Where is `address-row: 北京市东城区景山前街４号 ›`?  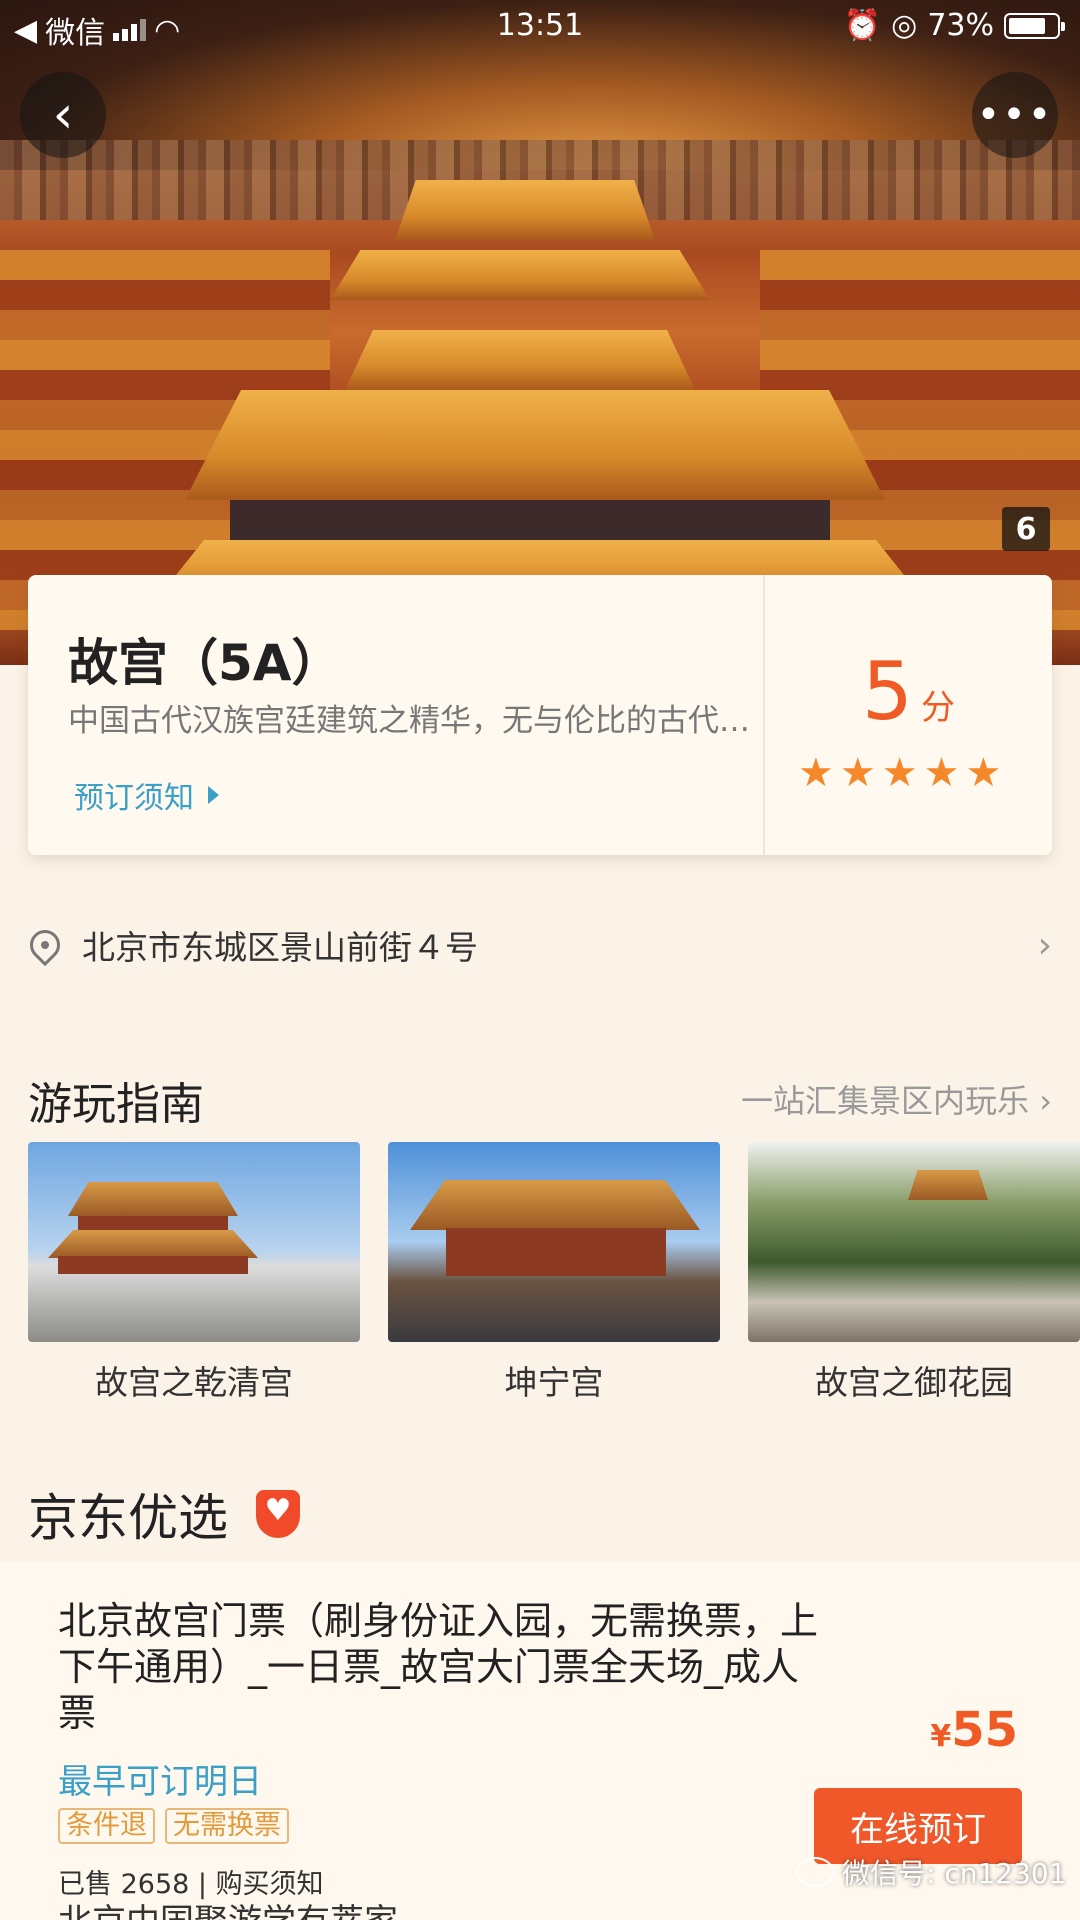 address-row: 北京市东城区景山前街４号 › is located at coordinates (537, 945).